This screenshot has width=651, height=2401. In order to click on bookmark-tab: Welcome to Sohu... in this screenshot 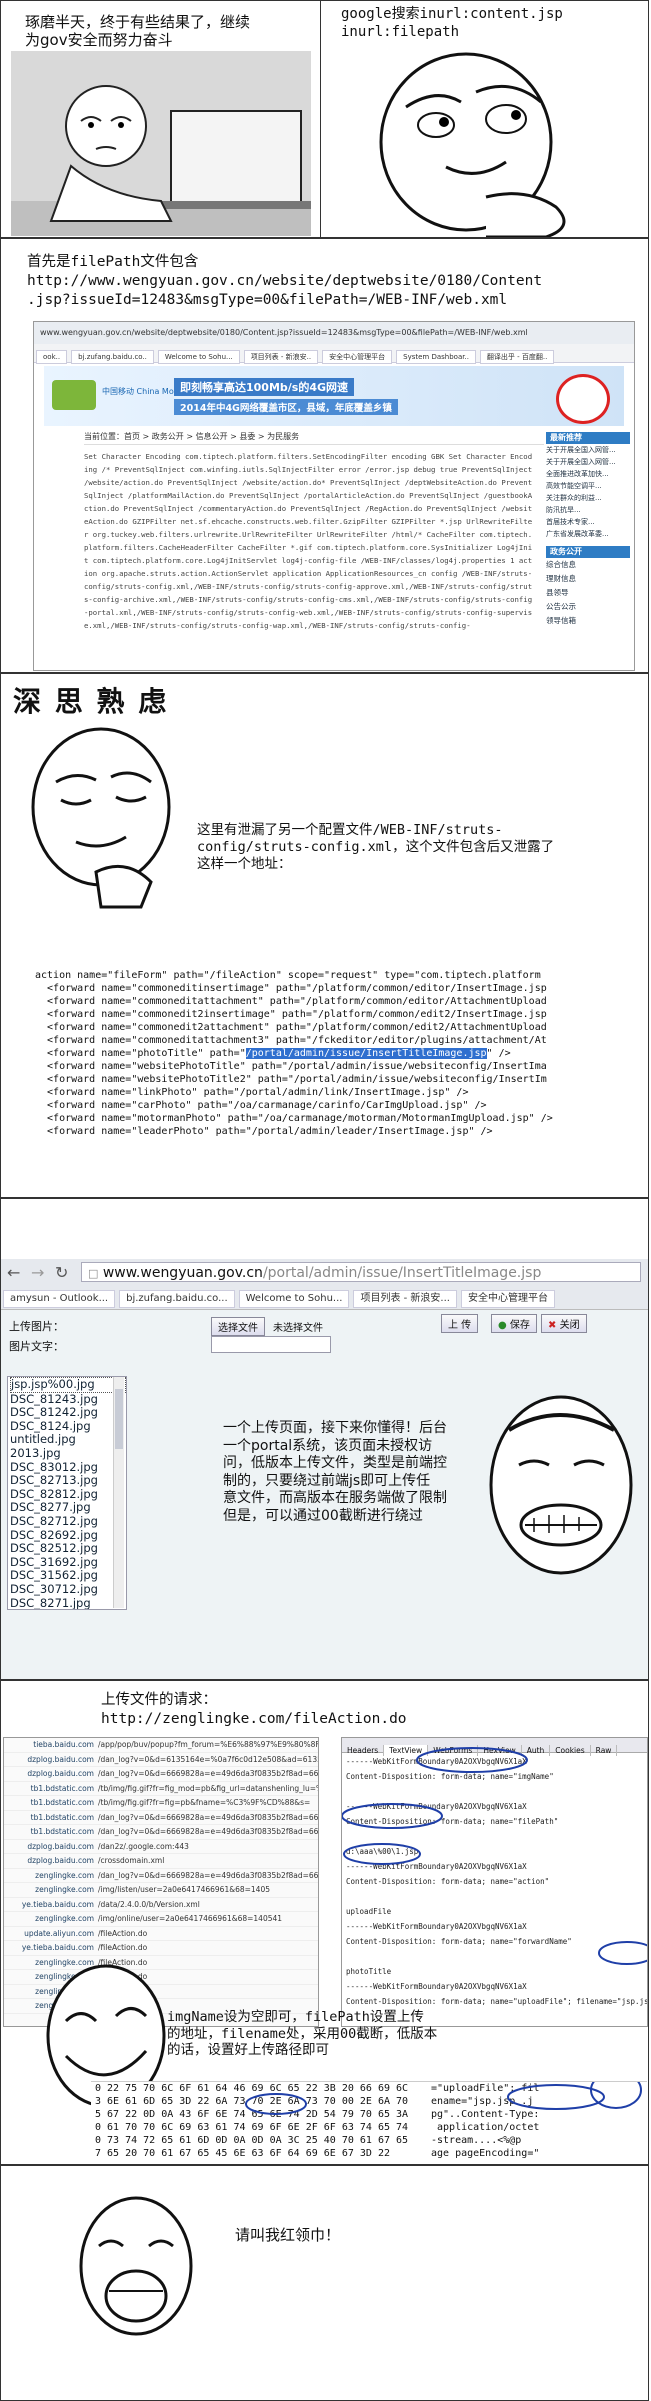, I will do `click(198, 357)`.